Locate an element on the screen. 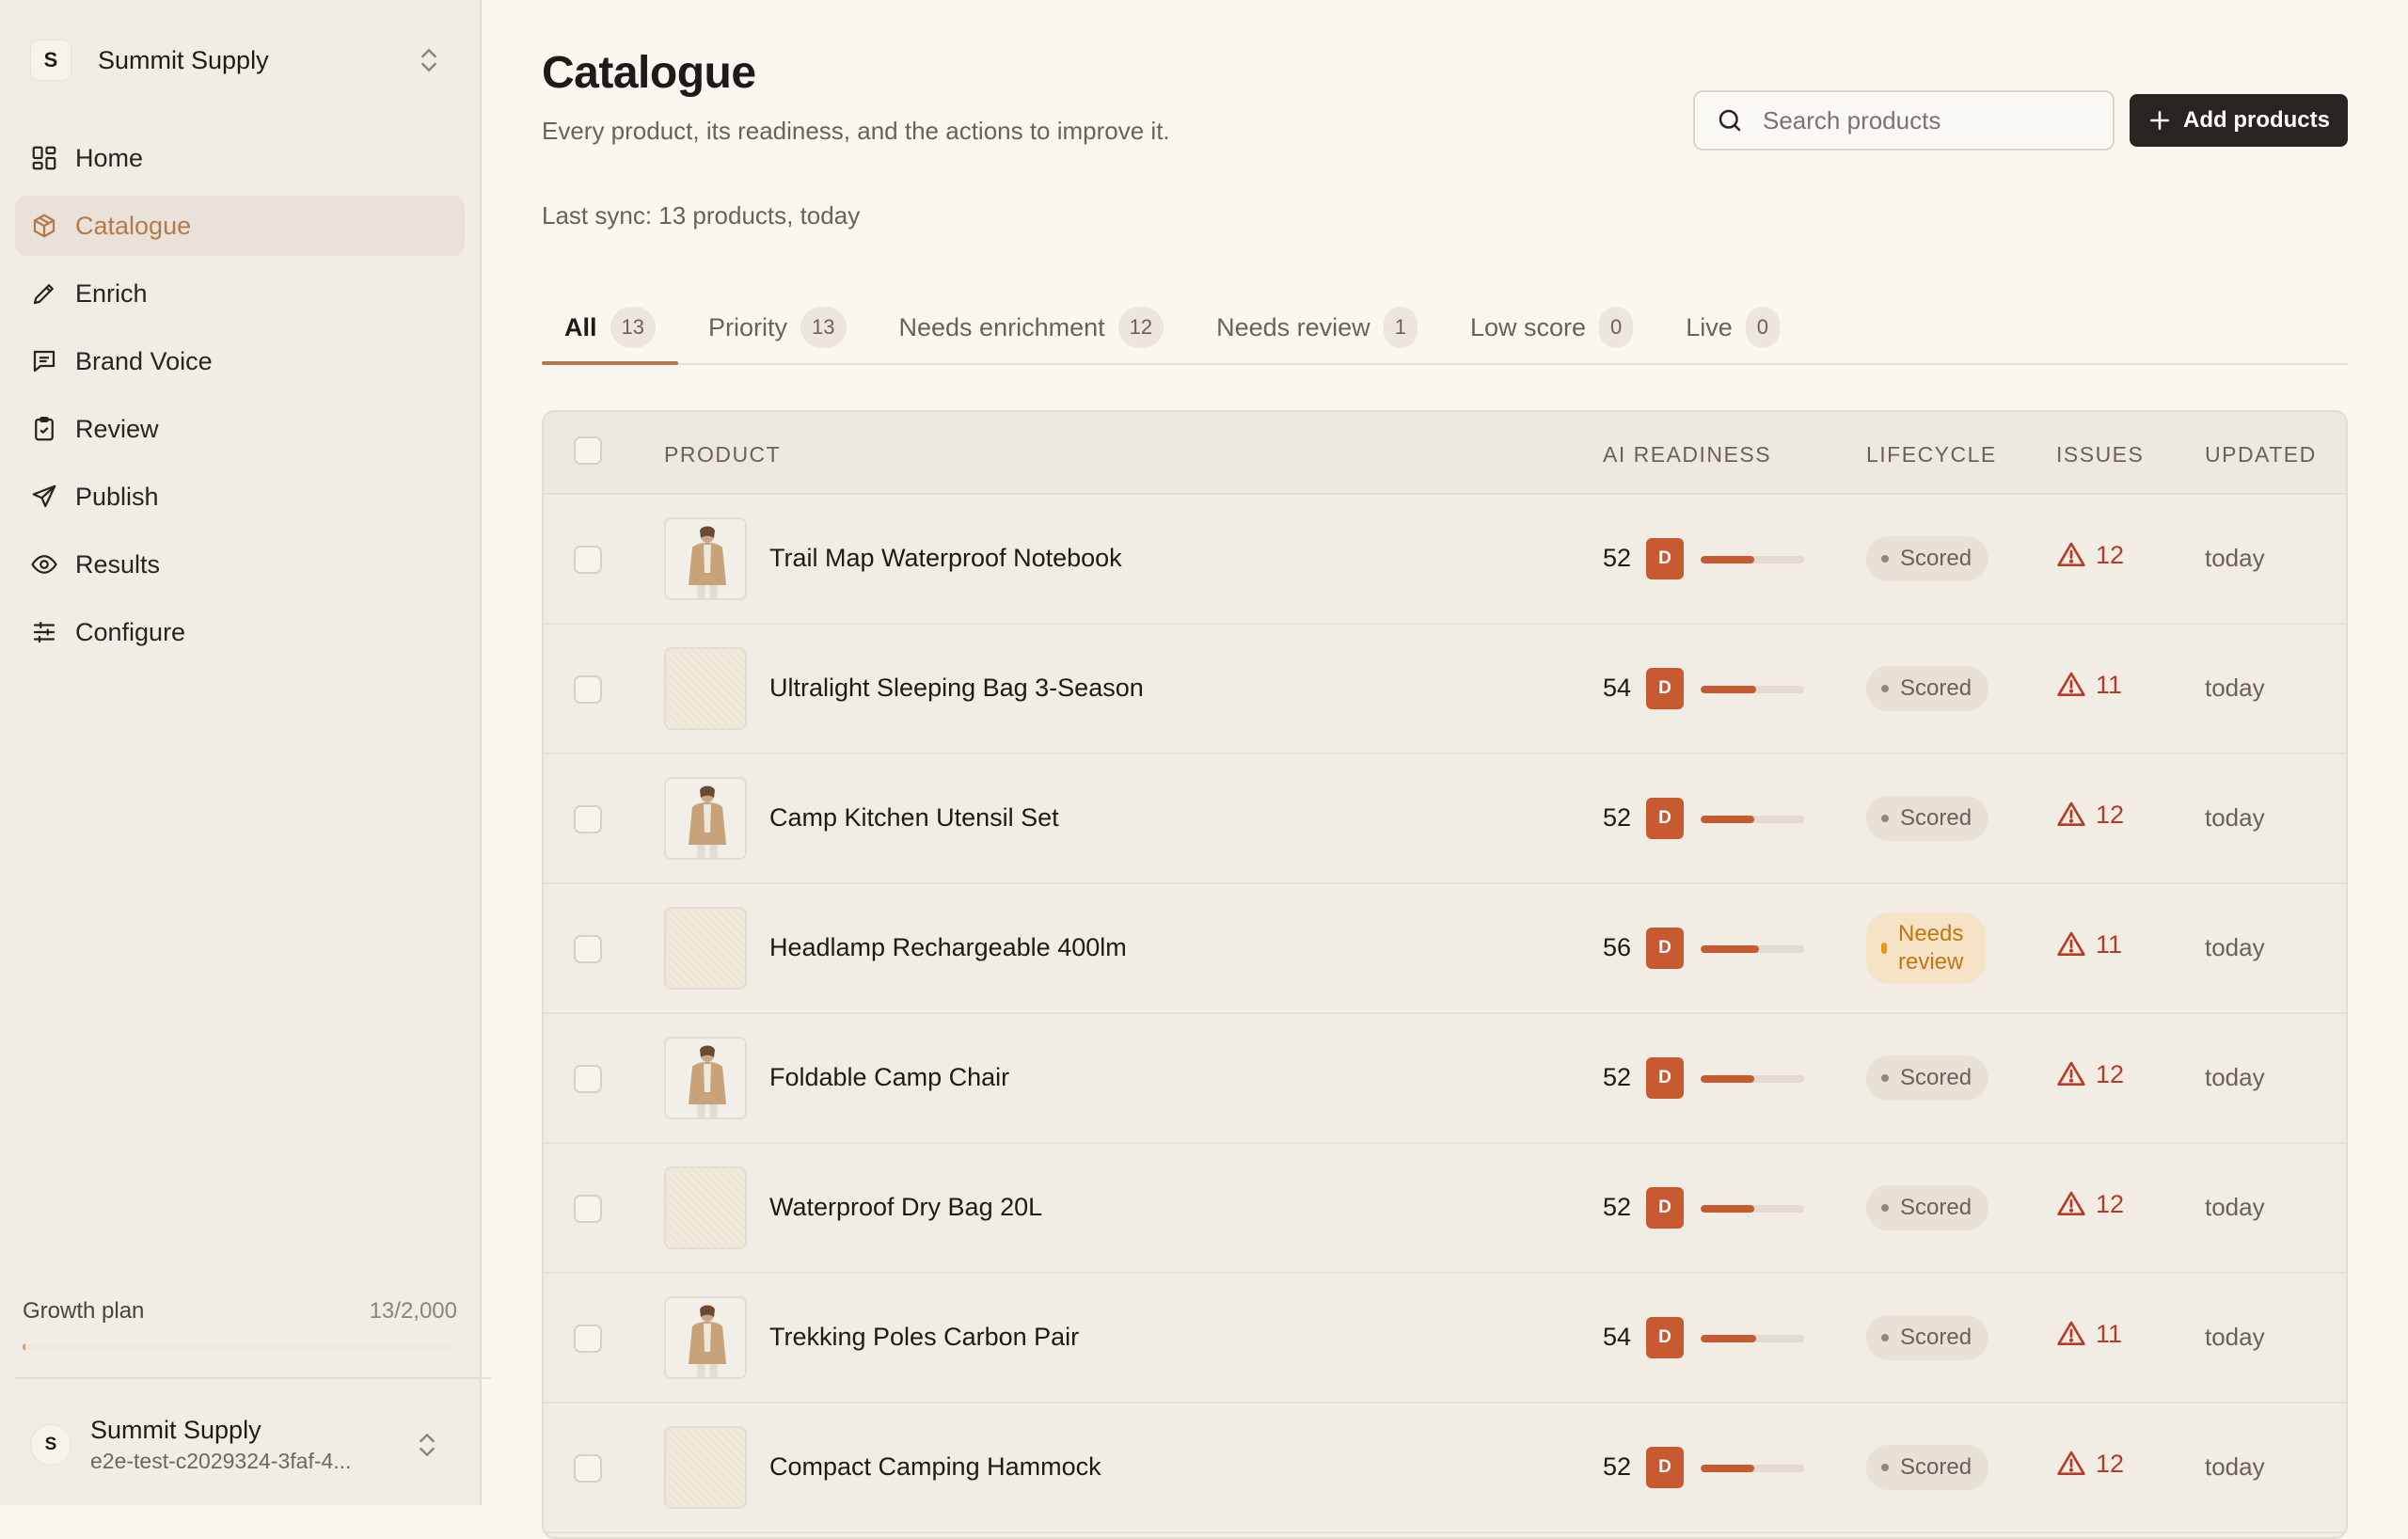 This screenshot has height=1539, width=2408. product-name: Waterproof Dry Bag 20L is located at coordinates (906, 1207).